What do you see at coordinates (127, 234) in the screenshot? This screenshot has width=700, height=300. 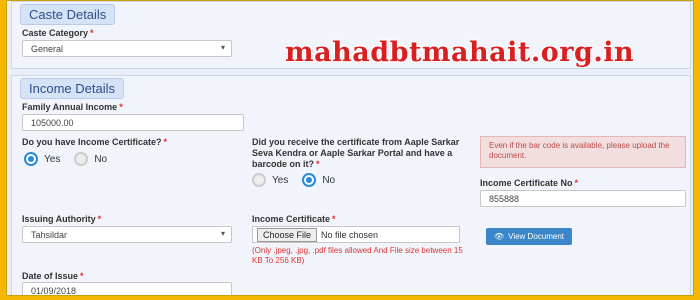 I see `issuing-authority-select: Tahsildar ▾` at bounding box center [127, 234].